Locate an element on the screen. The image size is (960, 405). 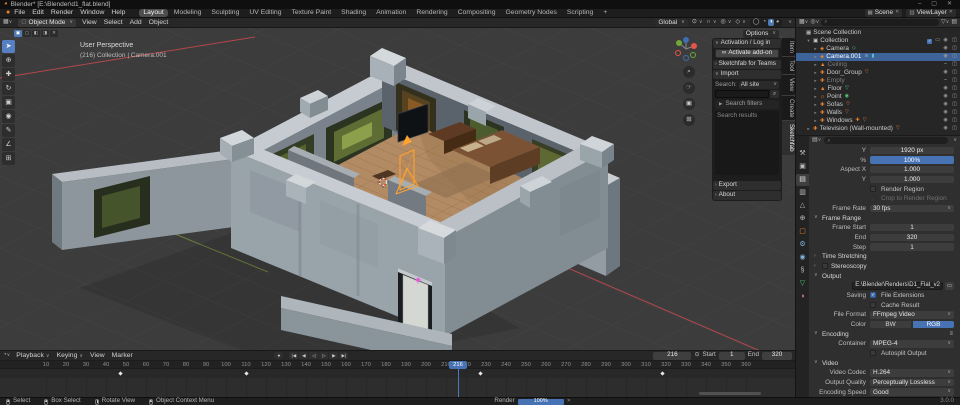
checkbox-file-extensions: ✓ is located at coordinates (873, 295).